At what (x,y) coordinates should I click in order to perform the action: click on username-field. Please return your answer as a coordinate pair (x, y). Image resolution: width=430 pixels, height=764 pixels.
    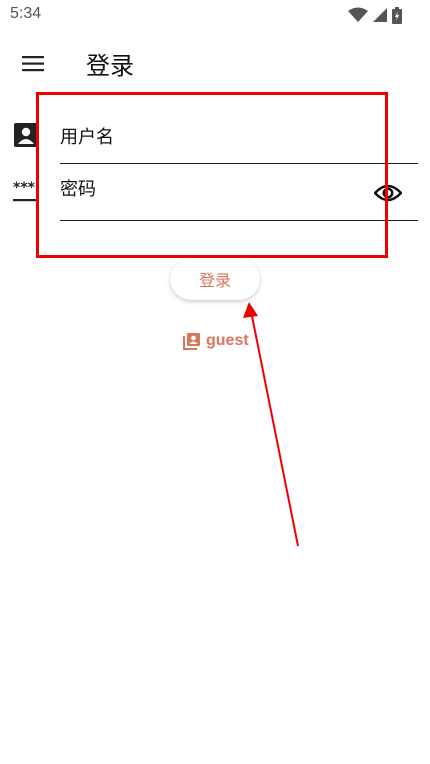
    Looking at the image, I should click on (239, 139).